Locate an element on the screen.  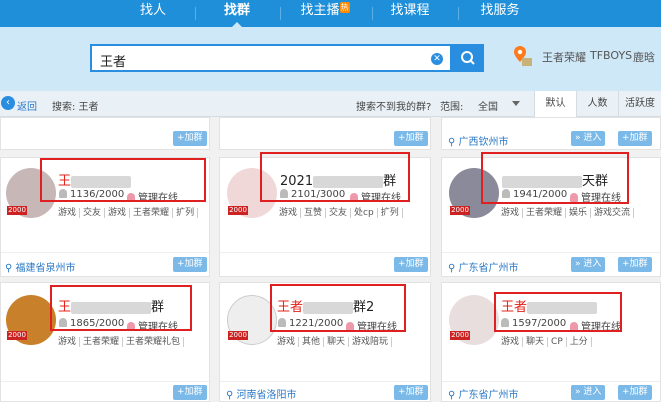
sort-activity: 活跃度 is located at coordinates (639, 104).